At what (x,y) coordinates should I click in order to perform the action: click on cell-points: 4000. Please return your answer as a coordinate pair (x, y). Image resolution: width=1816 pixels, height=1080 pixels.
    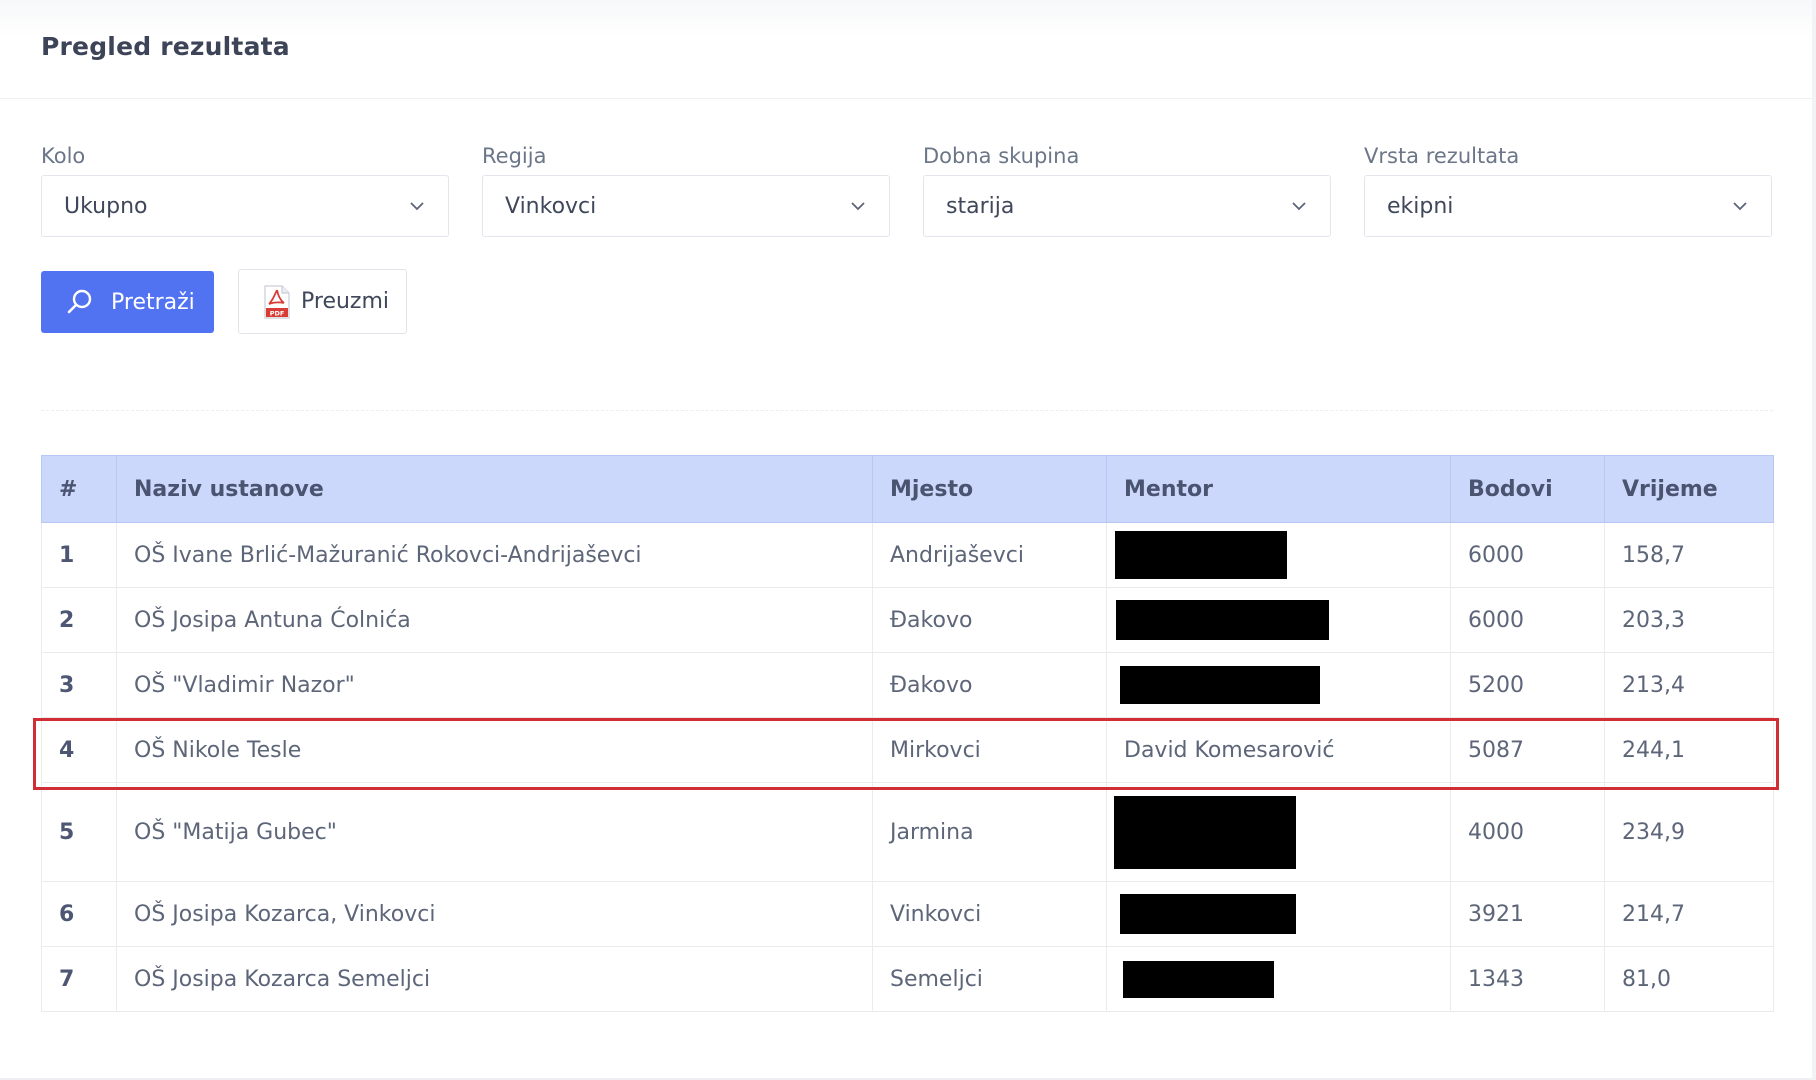
    Looking at the image, I should click on (1527, 832).